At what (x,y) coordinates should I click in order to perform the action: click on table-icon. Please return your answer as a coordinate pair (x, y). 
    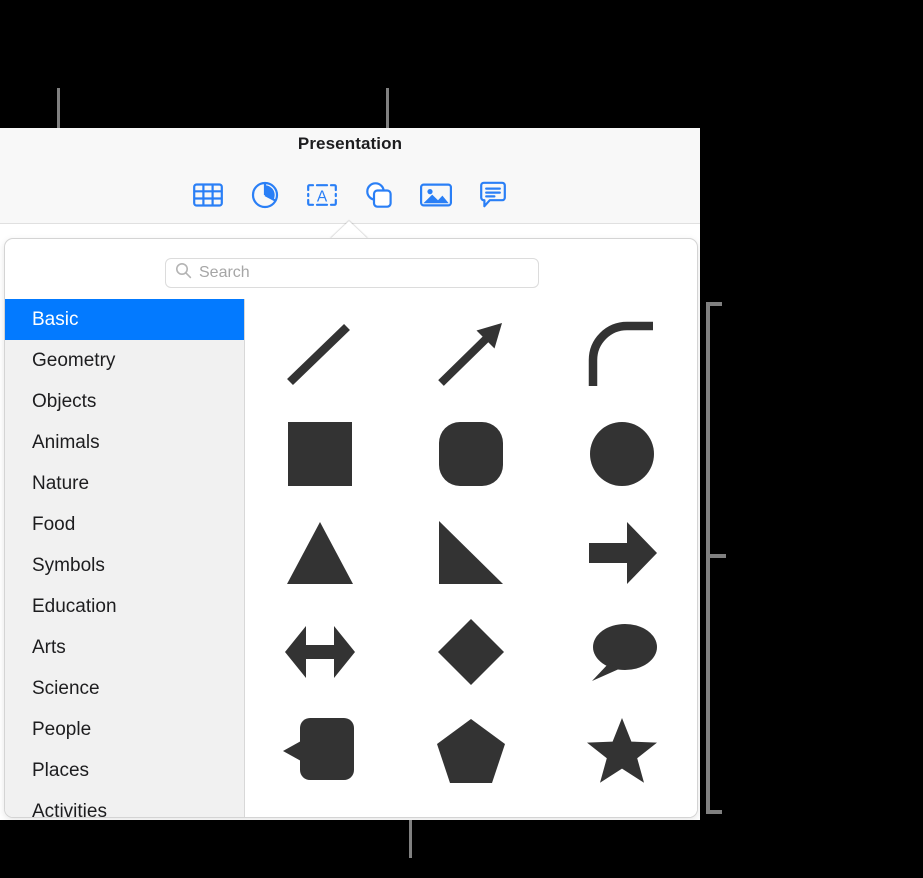
    Looking at the image, I should click on (207, 195).